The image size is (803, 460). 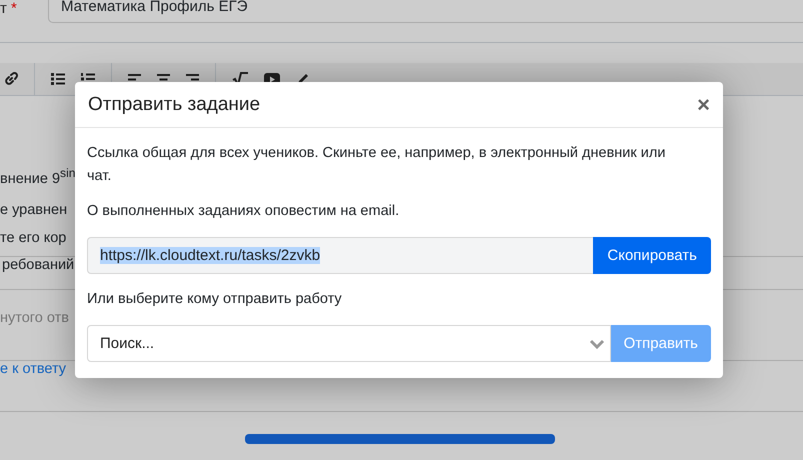 I want to click on subject-field: Математика Профиль ЕГЭ, so click(x=425, y=11).